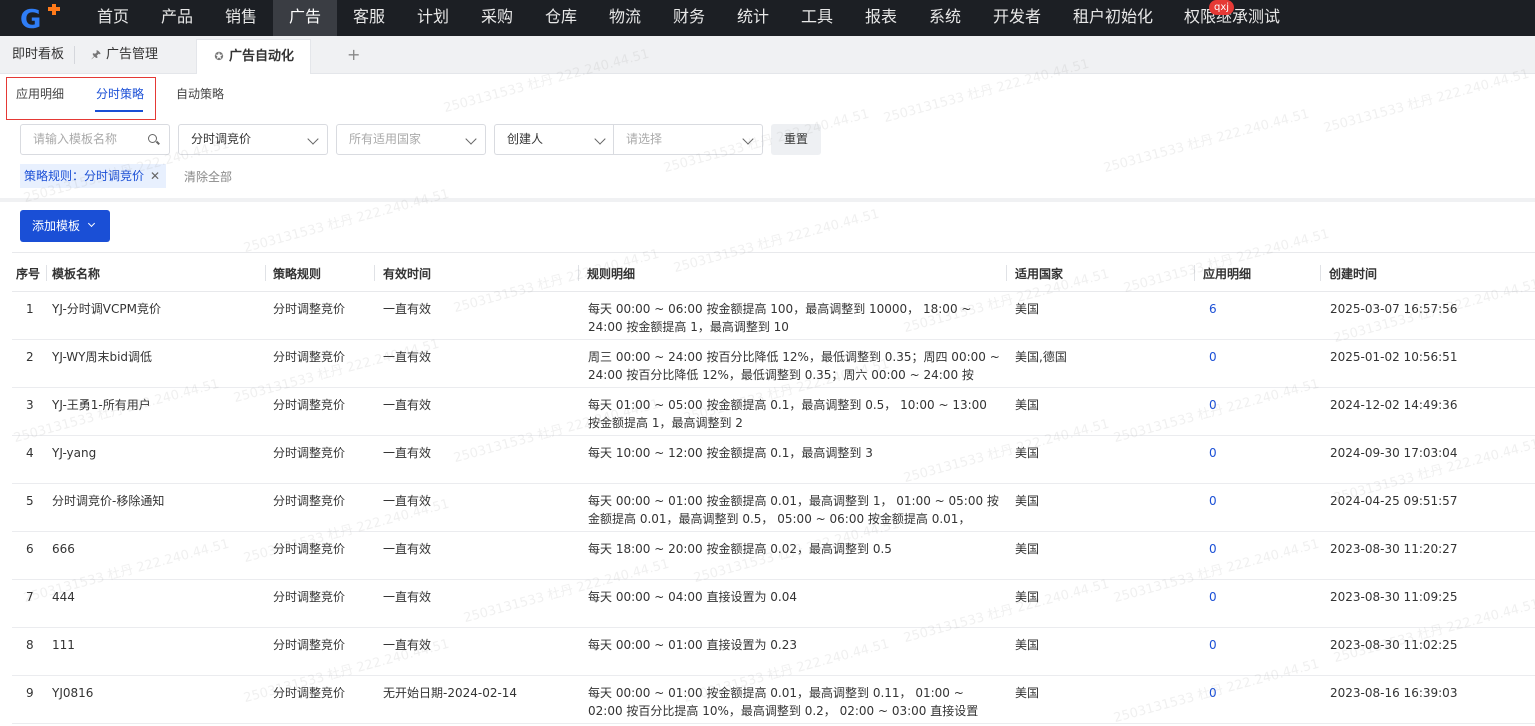 The height and width of the screenshot is (726, 1535). I want to click on brand-logo-icon: G, so click(41, 18).